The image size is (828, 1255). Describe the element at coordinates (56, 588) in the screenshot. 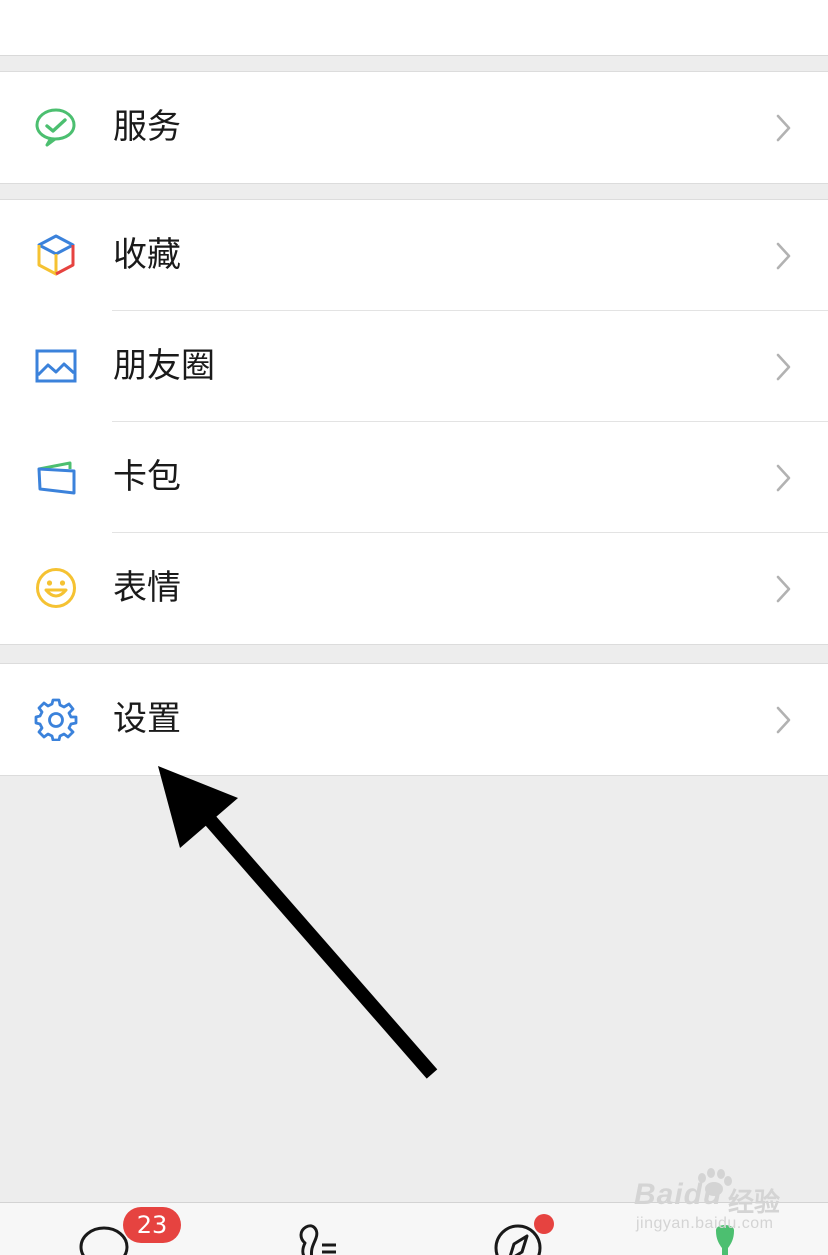

I see `smiley-icon` at that location.